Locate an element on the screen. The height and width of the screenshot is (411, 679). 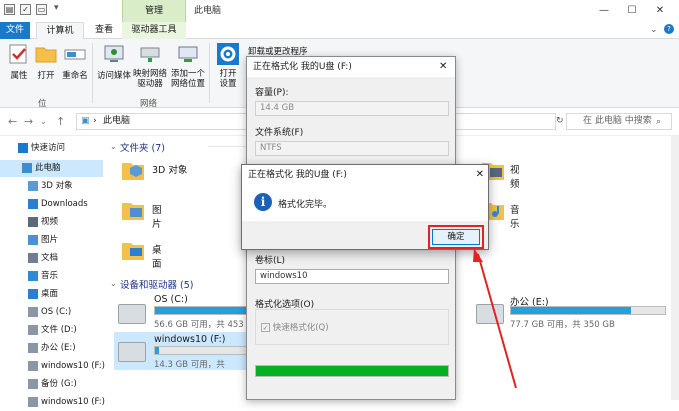
devices-header: 设备和驱动器 (5) is located at coordinates (156, 284).